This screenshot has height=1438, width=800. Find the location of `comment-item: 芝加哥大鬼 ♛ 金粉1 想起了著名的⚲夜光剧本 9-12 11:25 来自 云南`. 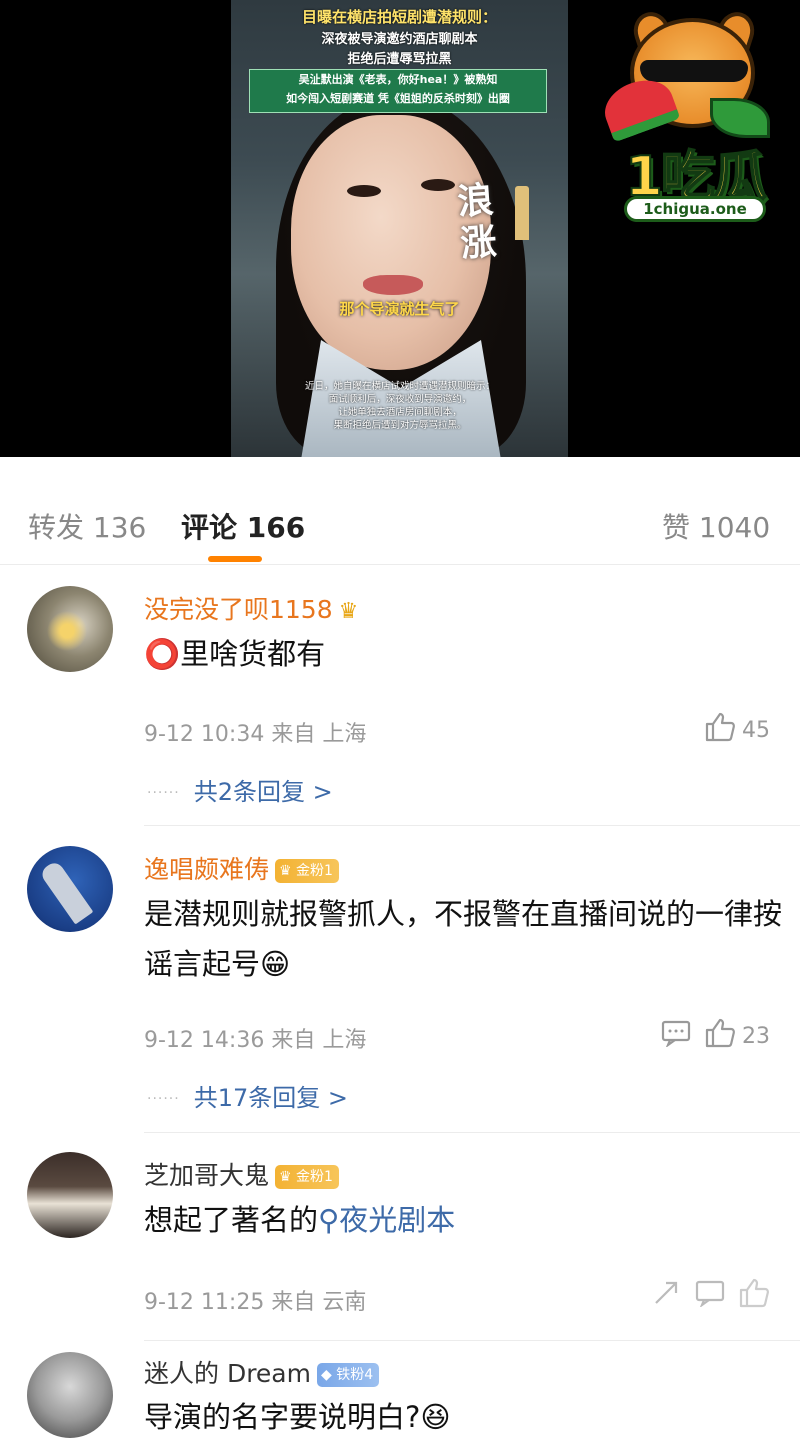

comment-item: 芝加哥大鬼 ♛ 金粉1 想起了著名的⚲夜光剧本 9-12 11:25 来自 云南 is located at coordinates (400, 1237).